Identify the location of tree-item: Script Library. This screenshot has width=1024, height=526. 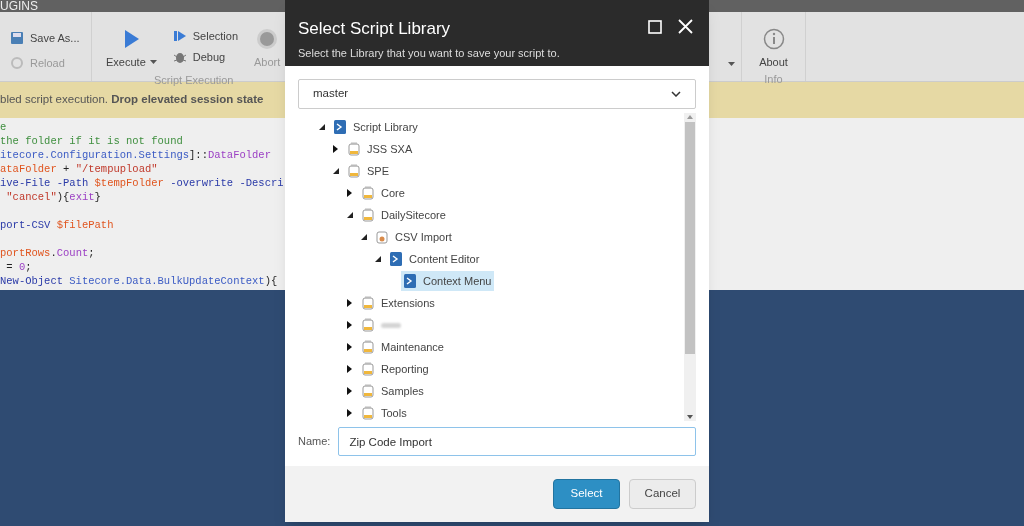
(376, 127).